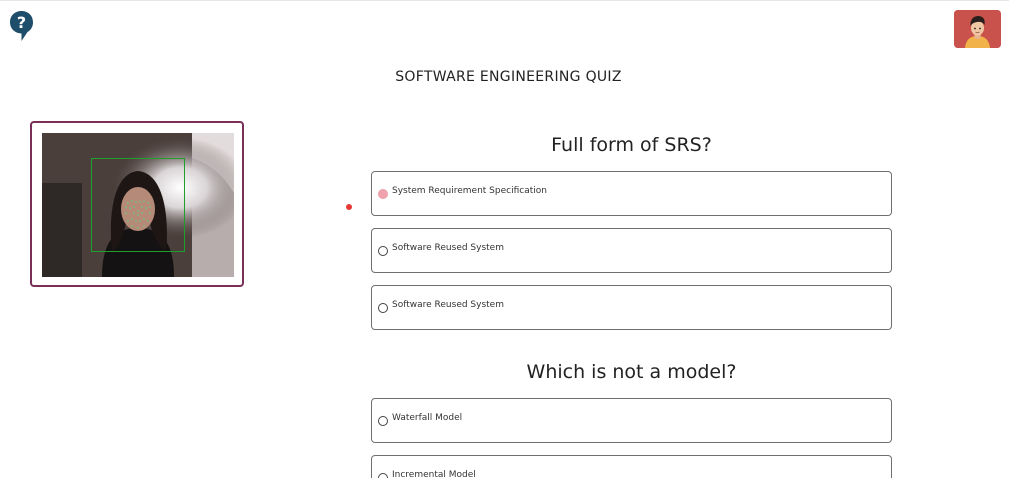 This screenshot has height=478, width=1009. I want to click on user-avatar-button, so click(977, 29).